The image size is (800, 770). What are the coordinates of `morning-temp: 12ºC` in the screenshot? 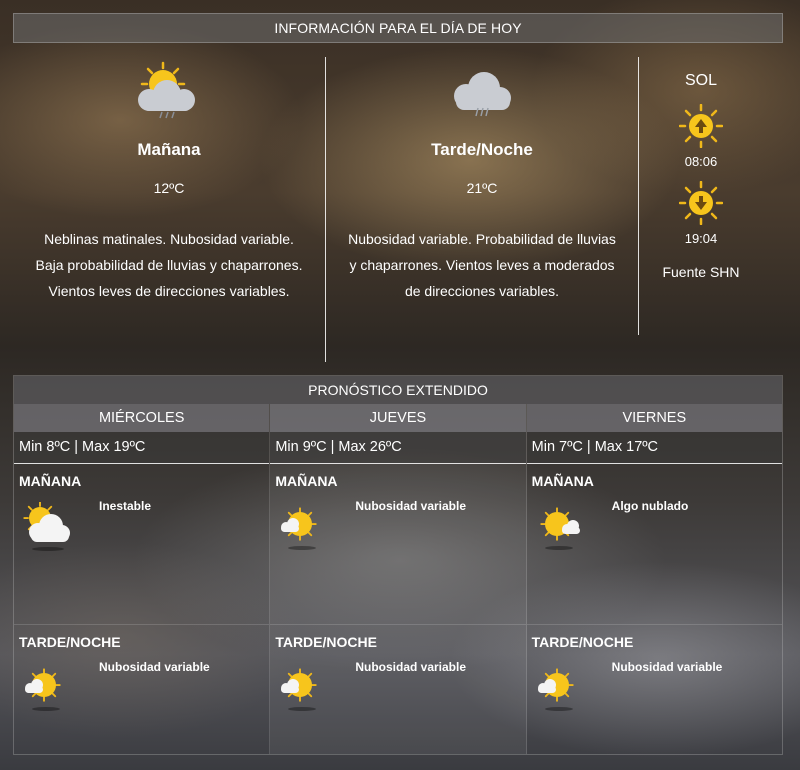 It's located at (169, 188).